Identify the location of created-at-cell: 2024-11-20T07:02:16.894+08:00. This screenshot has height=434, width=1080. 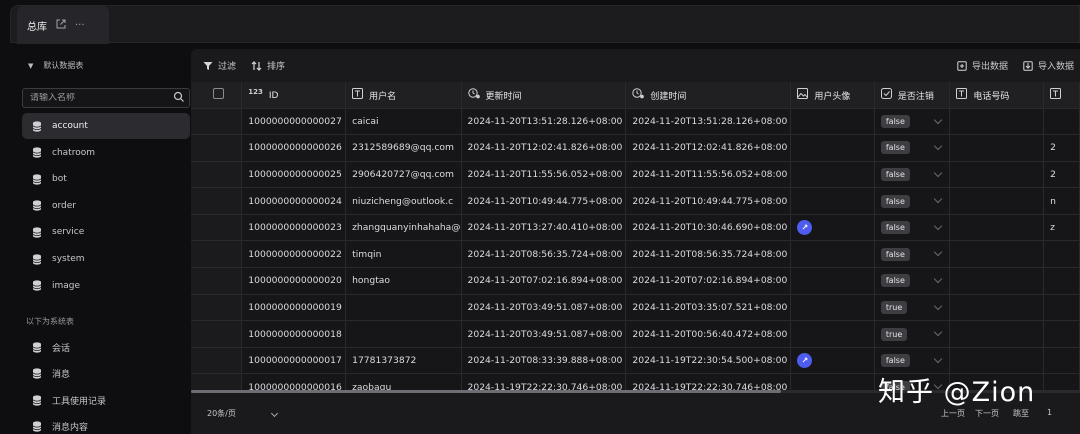
(708, 281).